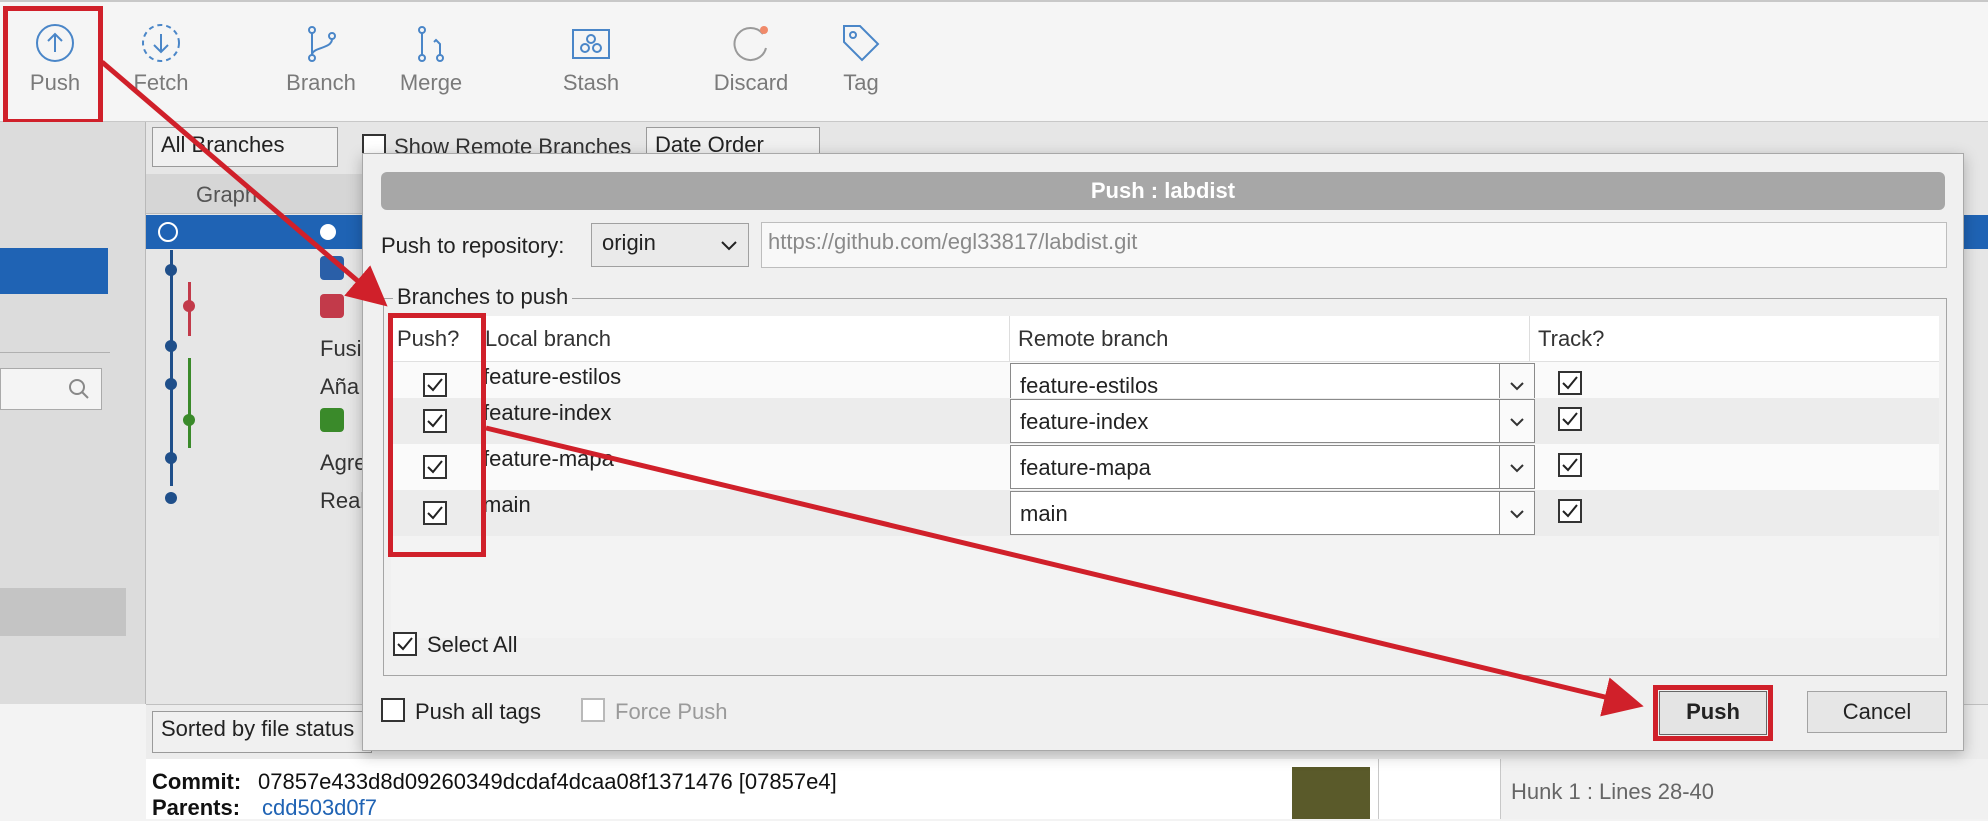  Describe the element at coordinates (53, 65) in the screenshot. I see `push-toolbar-highlight` at that location.